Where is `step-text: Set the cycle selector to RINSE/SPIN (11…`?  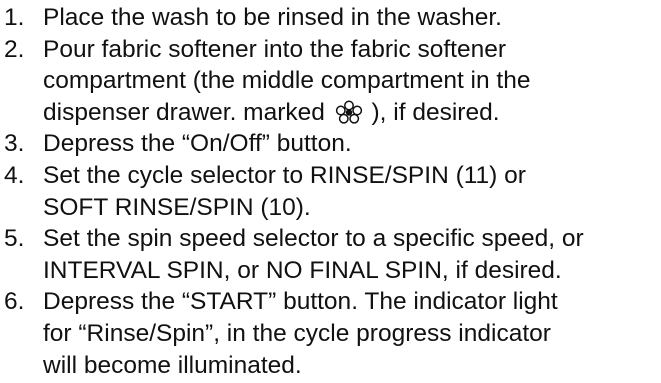 step-text: Set the cycle selector to RINSE/SPIN (11… is located at coordinates (284, 175).